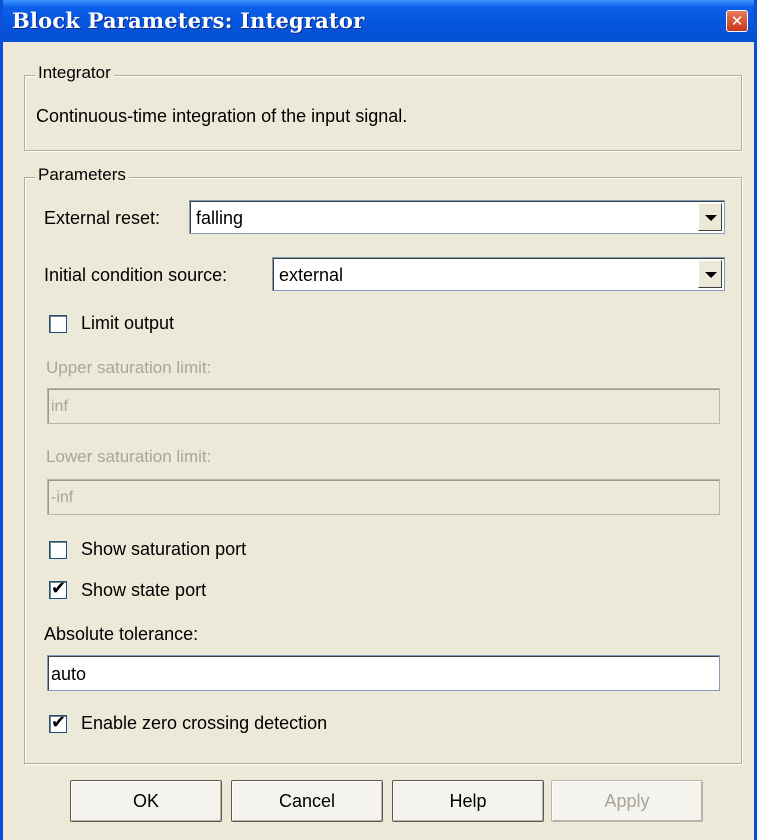 The image size is (757, 840). I want to click on ok-button: OK, so click(146, 801).